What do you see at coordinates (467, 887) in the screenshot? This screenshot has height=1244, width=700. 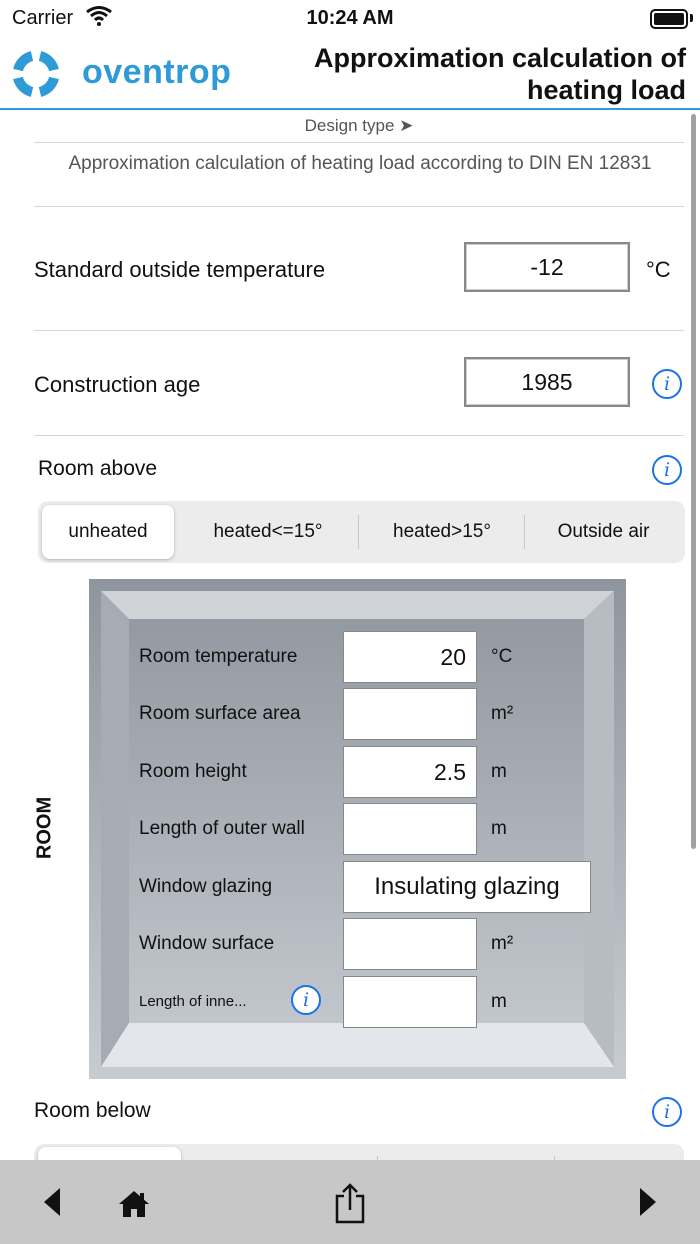 I see `window-glazing-select: Insulating glazing` at bounding box center [467, 887].